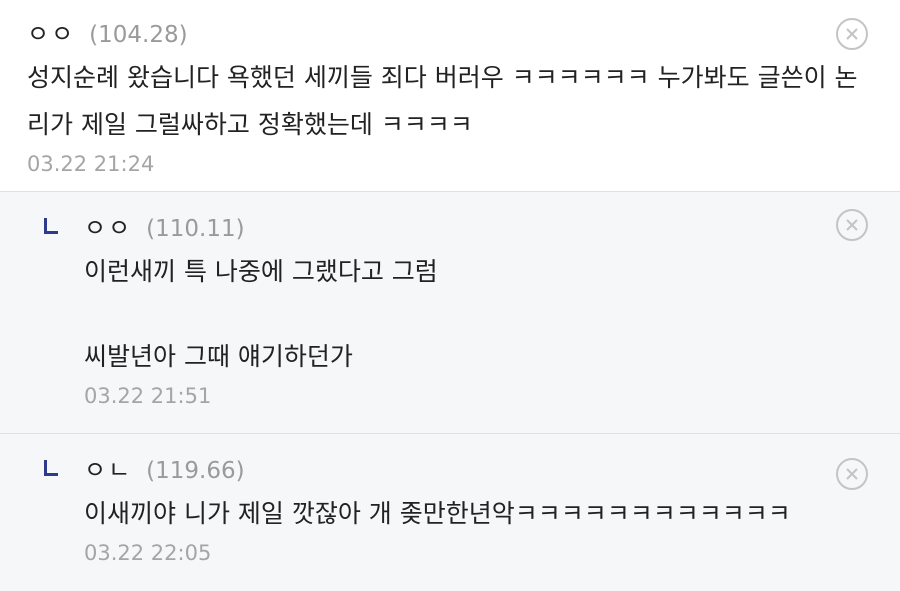  I want to click on comment-text: 이새끼야 니가 제일 깟잖아 개 좆만한년악ㅋㅋㅋㅋㅋㅋㅋㅋㅋㅋㅋㅋ, so click(437, 513).